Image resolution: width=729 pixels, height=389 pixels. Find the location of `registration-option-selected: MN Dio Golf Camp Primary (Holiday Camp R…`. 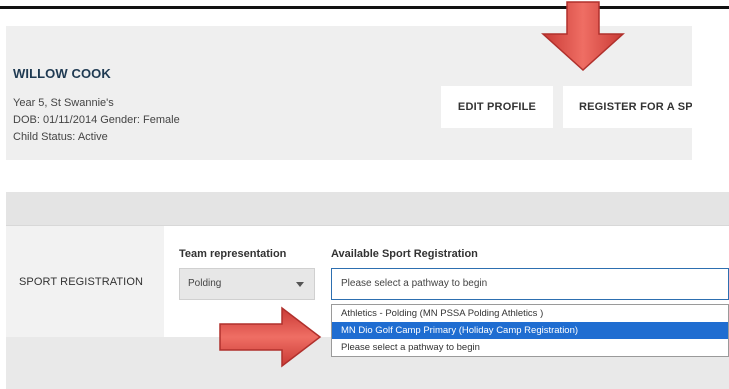

registration-option-selected: MN Dio Golf Camp Primary (Holiday Camp R… is located at coordinates (530, 330).